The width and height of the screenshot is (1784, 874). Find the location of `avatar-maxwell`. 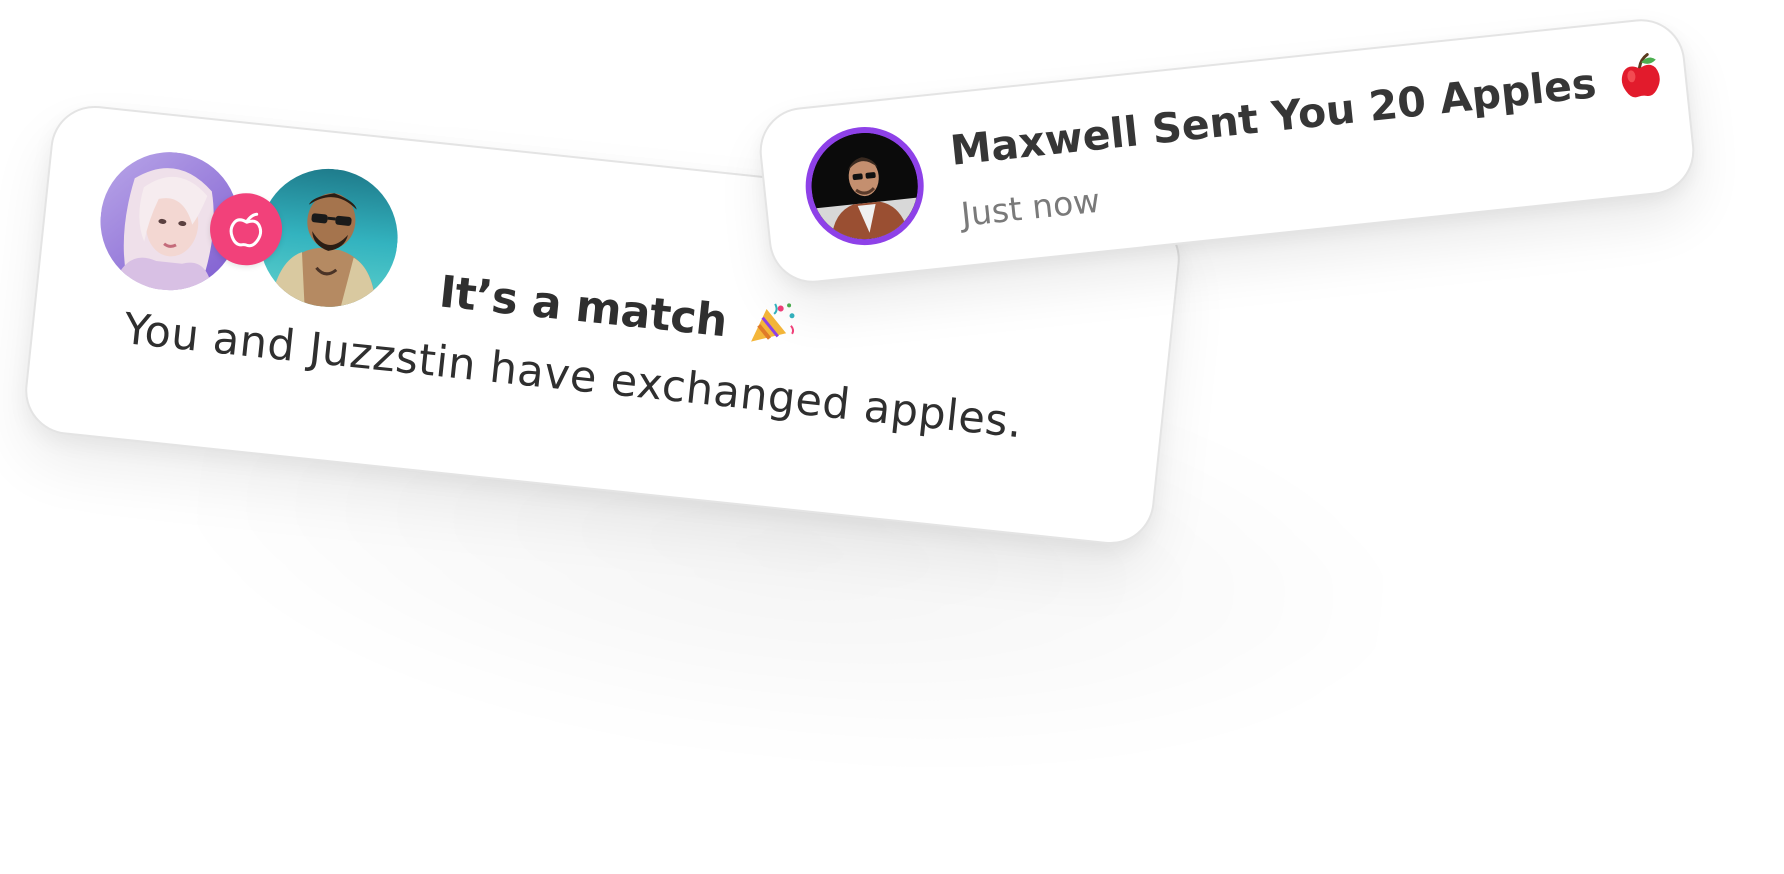

avatar-maxwell is located at coordinates (864, 186).